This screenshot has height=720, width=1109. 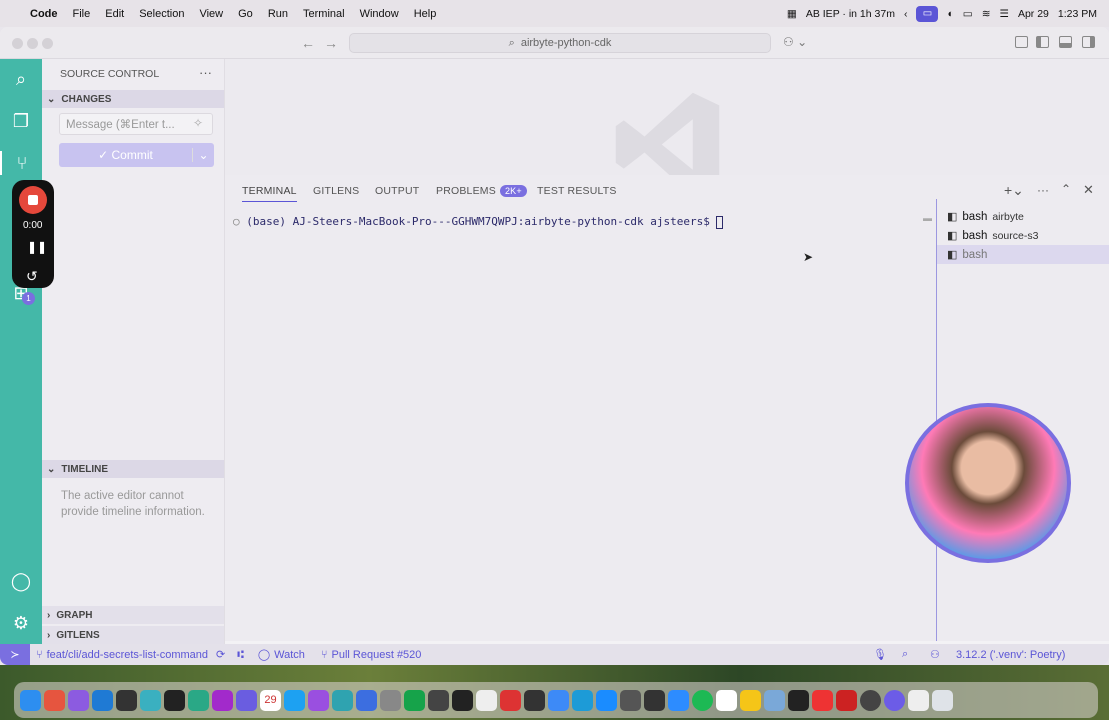 I want to click on zoom-window-button, so click(x=47, y=43).